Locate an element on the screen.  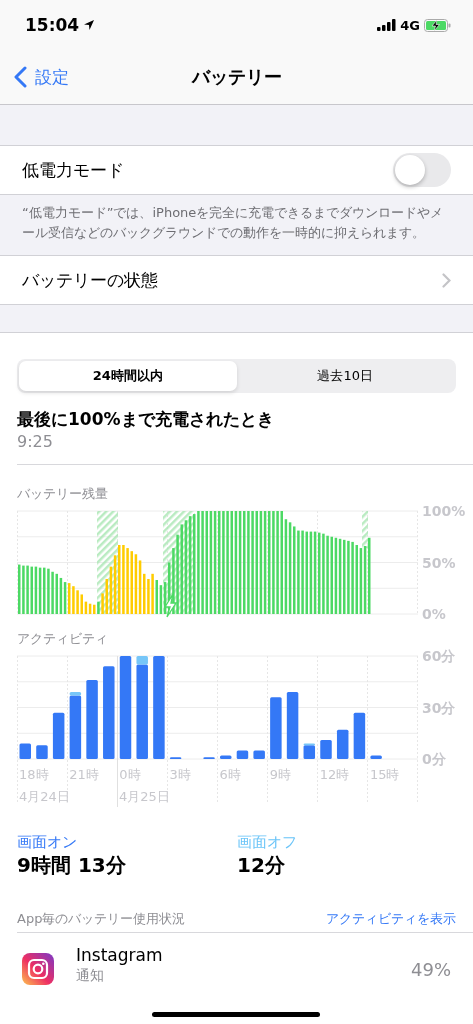
back-chevron-icon is located at coordinates (20, 77).